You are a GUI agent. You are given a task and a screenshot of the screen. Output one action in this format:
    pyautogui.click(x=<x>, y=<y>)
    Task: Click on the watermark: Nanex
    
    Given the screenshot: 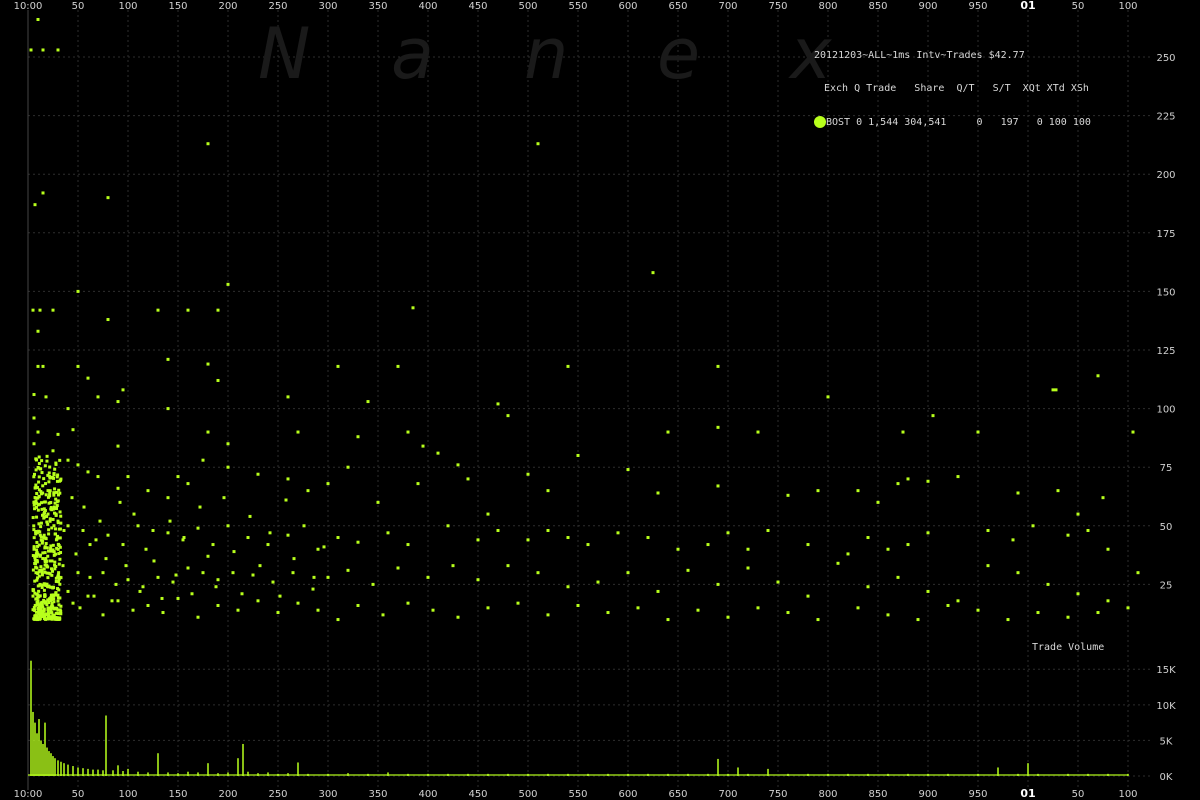 What is the action you would take?
    pyautogui.click(x=545, y=54)
    